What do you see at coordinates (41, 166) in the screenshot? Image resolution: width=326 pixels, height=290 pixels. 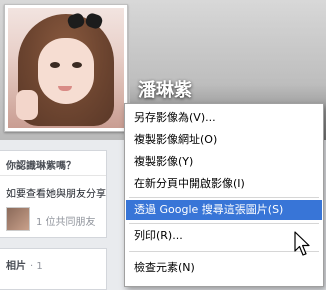 I see `do-you-know-title: 你認識琳紫嗎？` at bounding box center [41, 166].